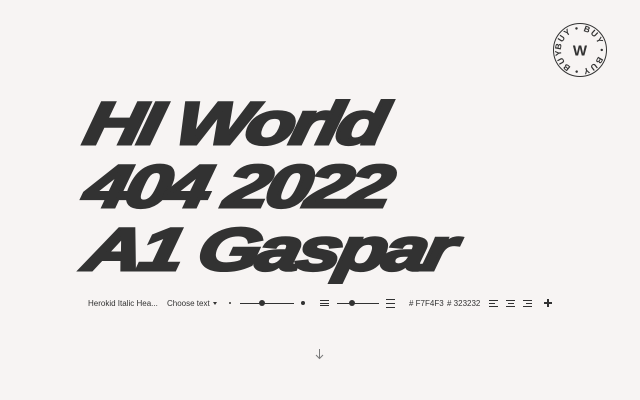 This screenshot has height=400, width=640. I want to click on align-right-icon, so click(527, 303).